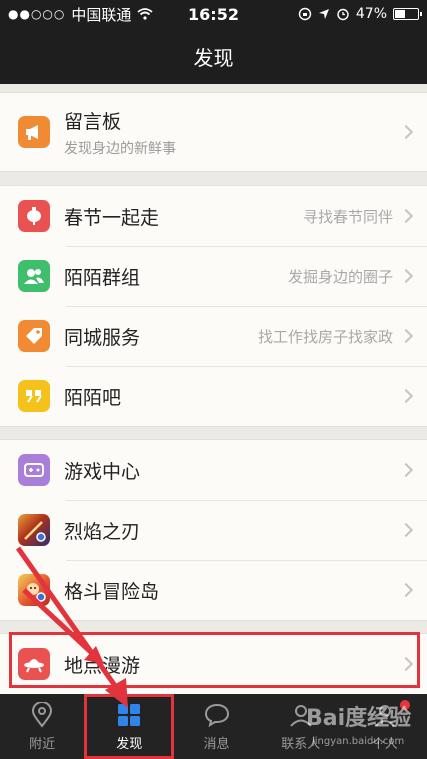  What do you see at coordinates (102, 337) in the screenshot?
I see `item-title: 同城服务` at bounding box center [102, 337].